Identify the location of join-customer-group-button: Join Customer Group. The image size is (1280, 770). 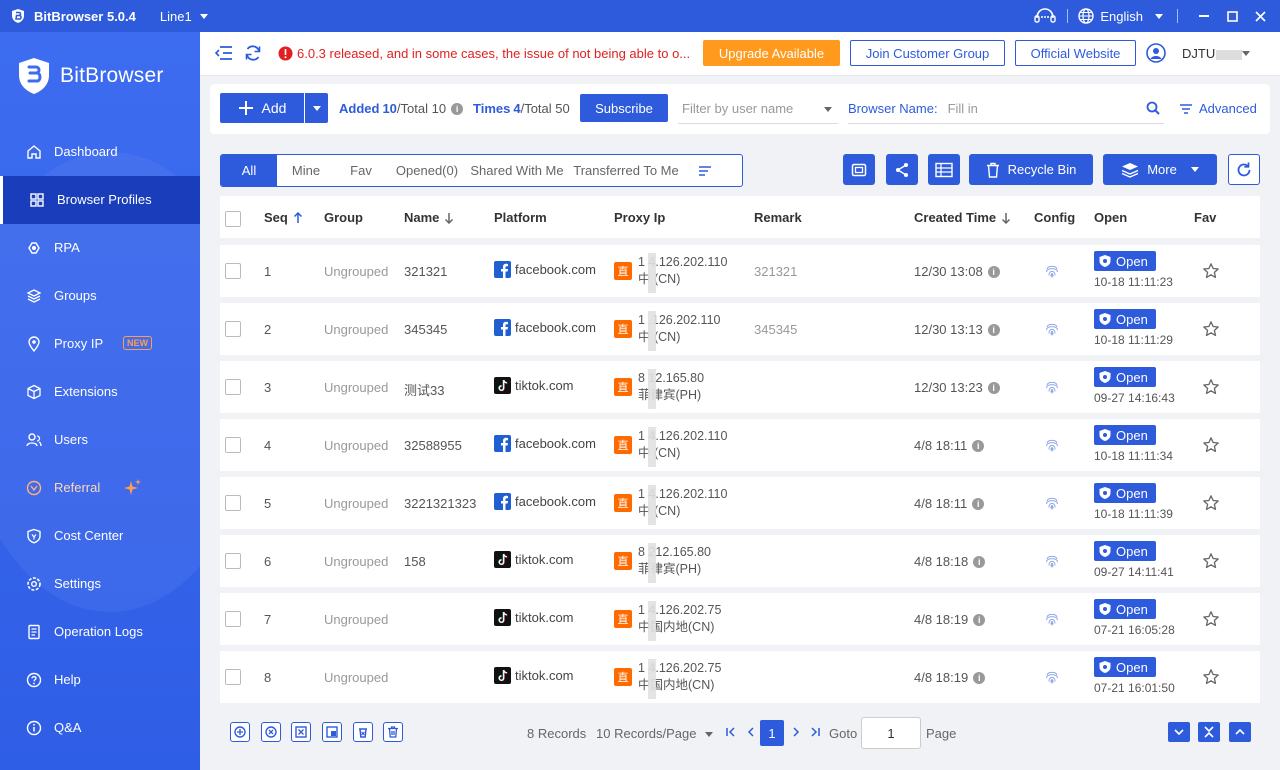
(927, 53).